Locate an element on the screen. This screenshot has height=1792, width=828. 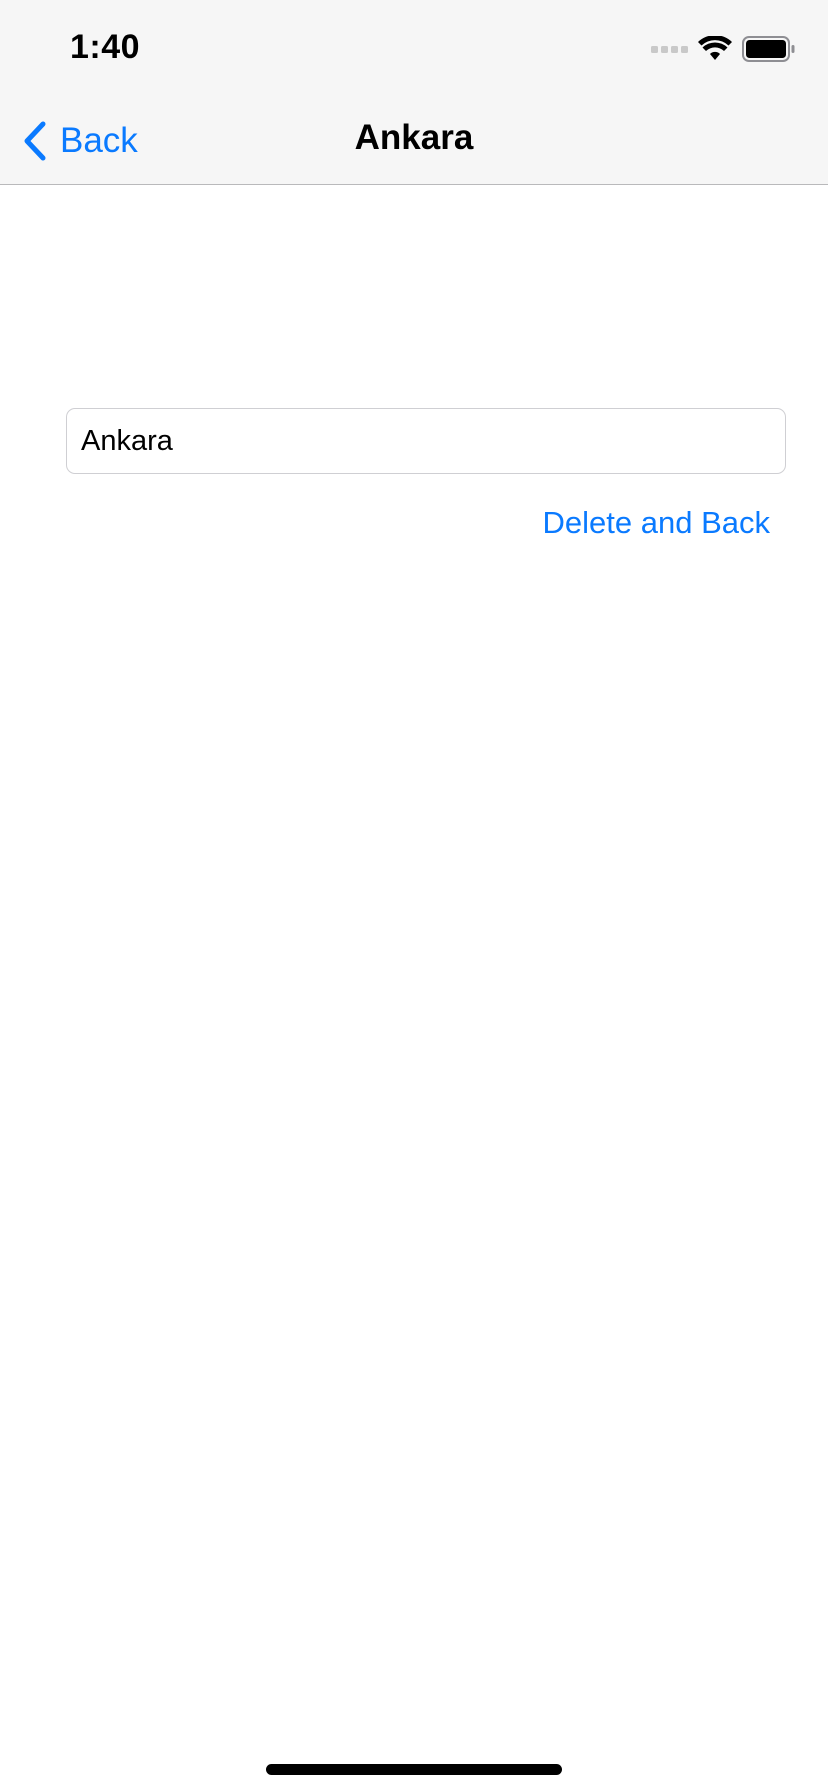
page-title: Ankara is located at coordinates (414, 137).